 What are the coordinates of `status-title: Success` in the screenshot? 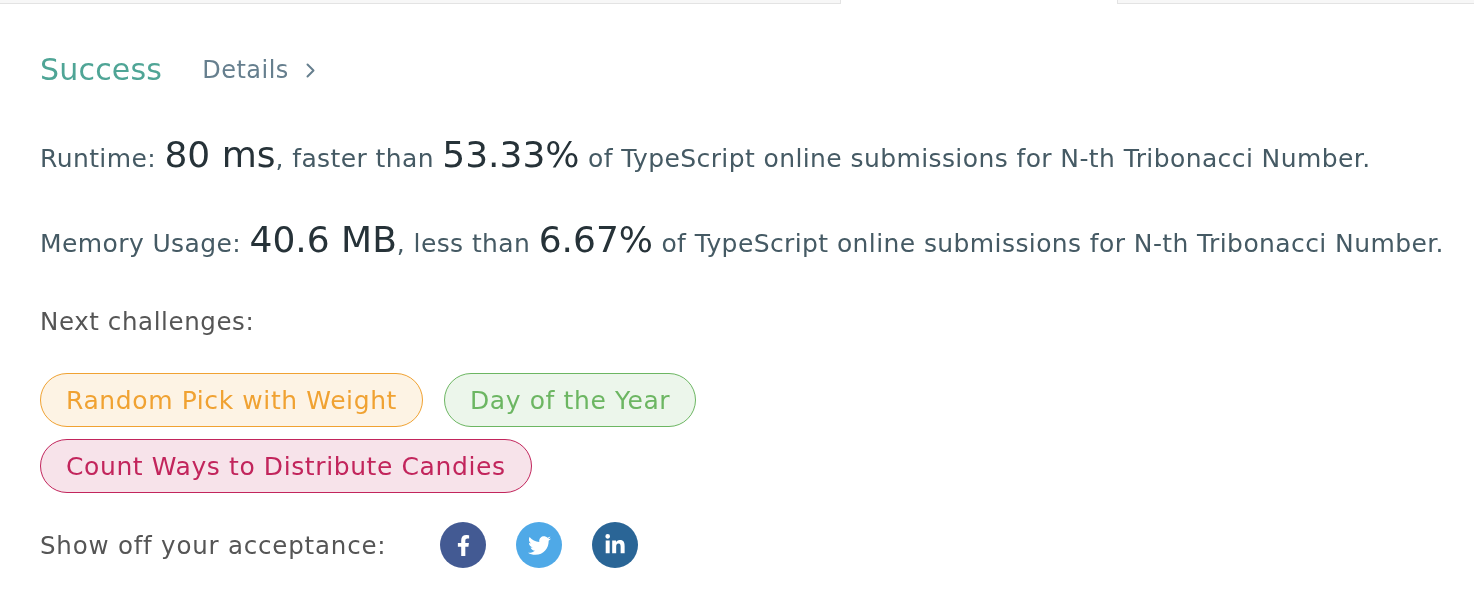 It's located at (101, 70).